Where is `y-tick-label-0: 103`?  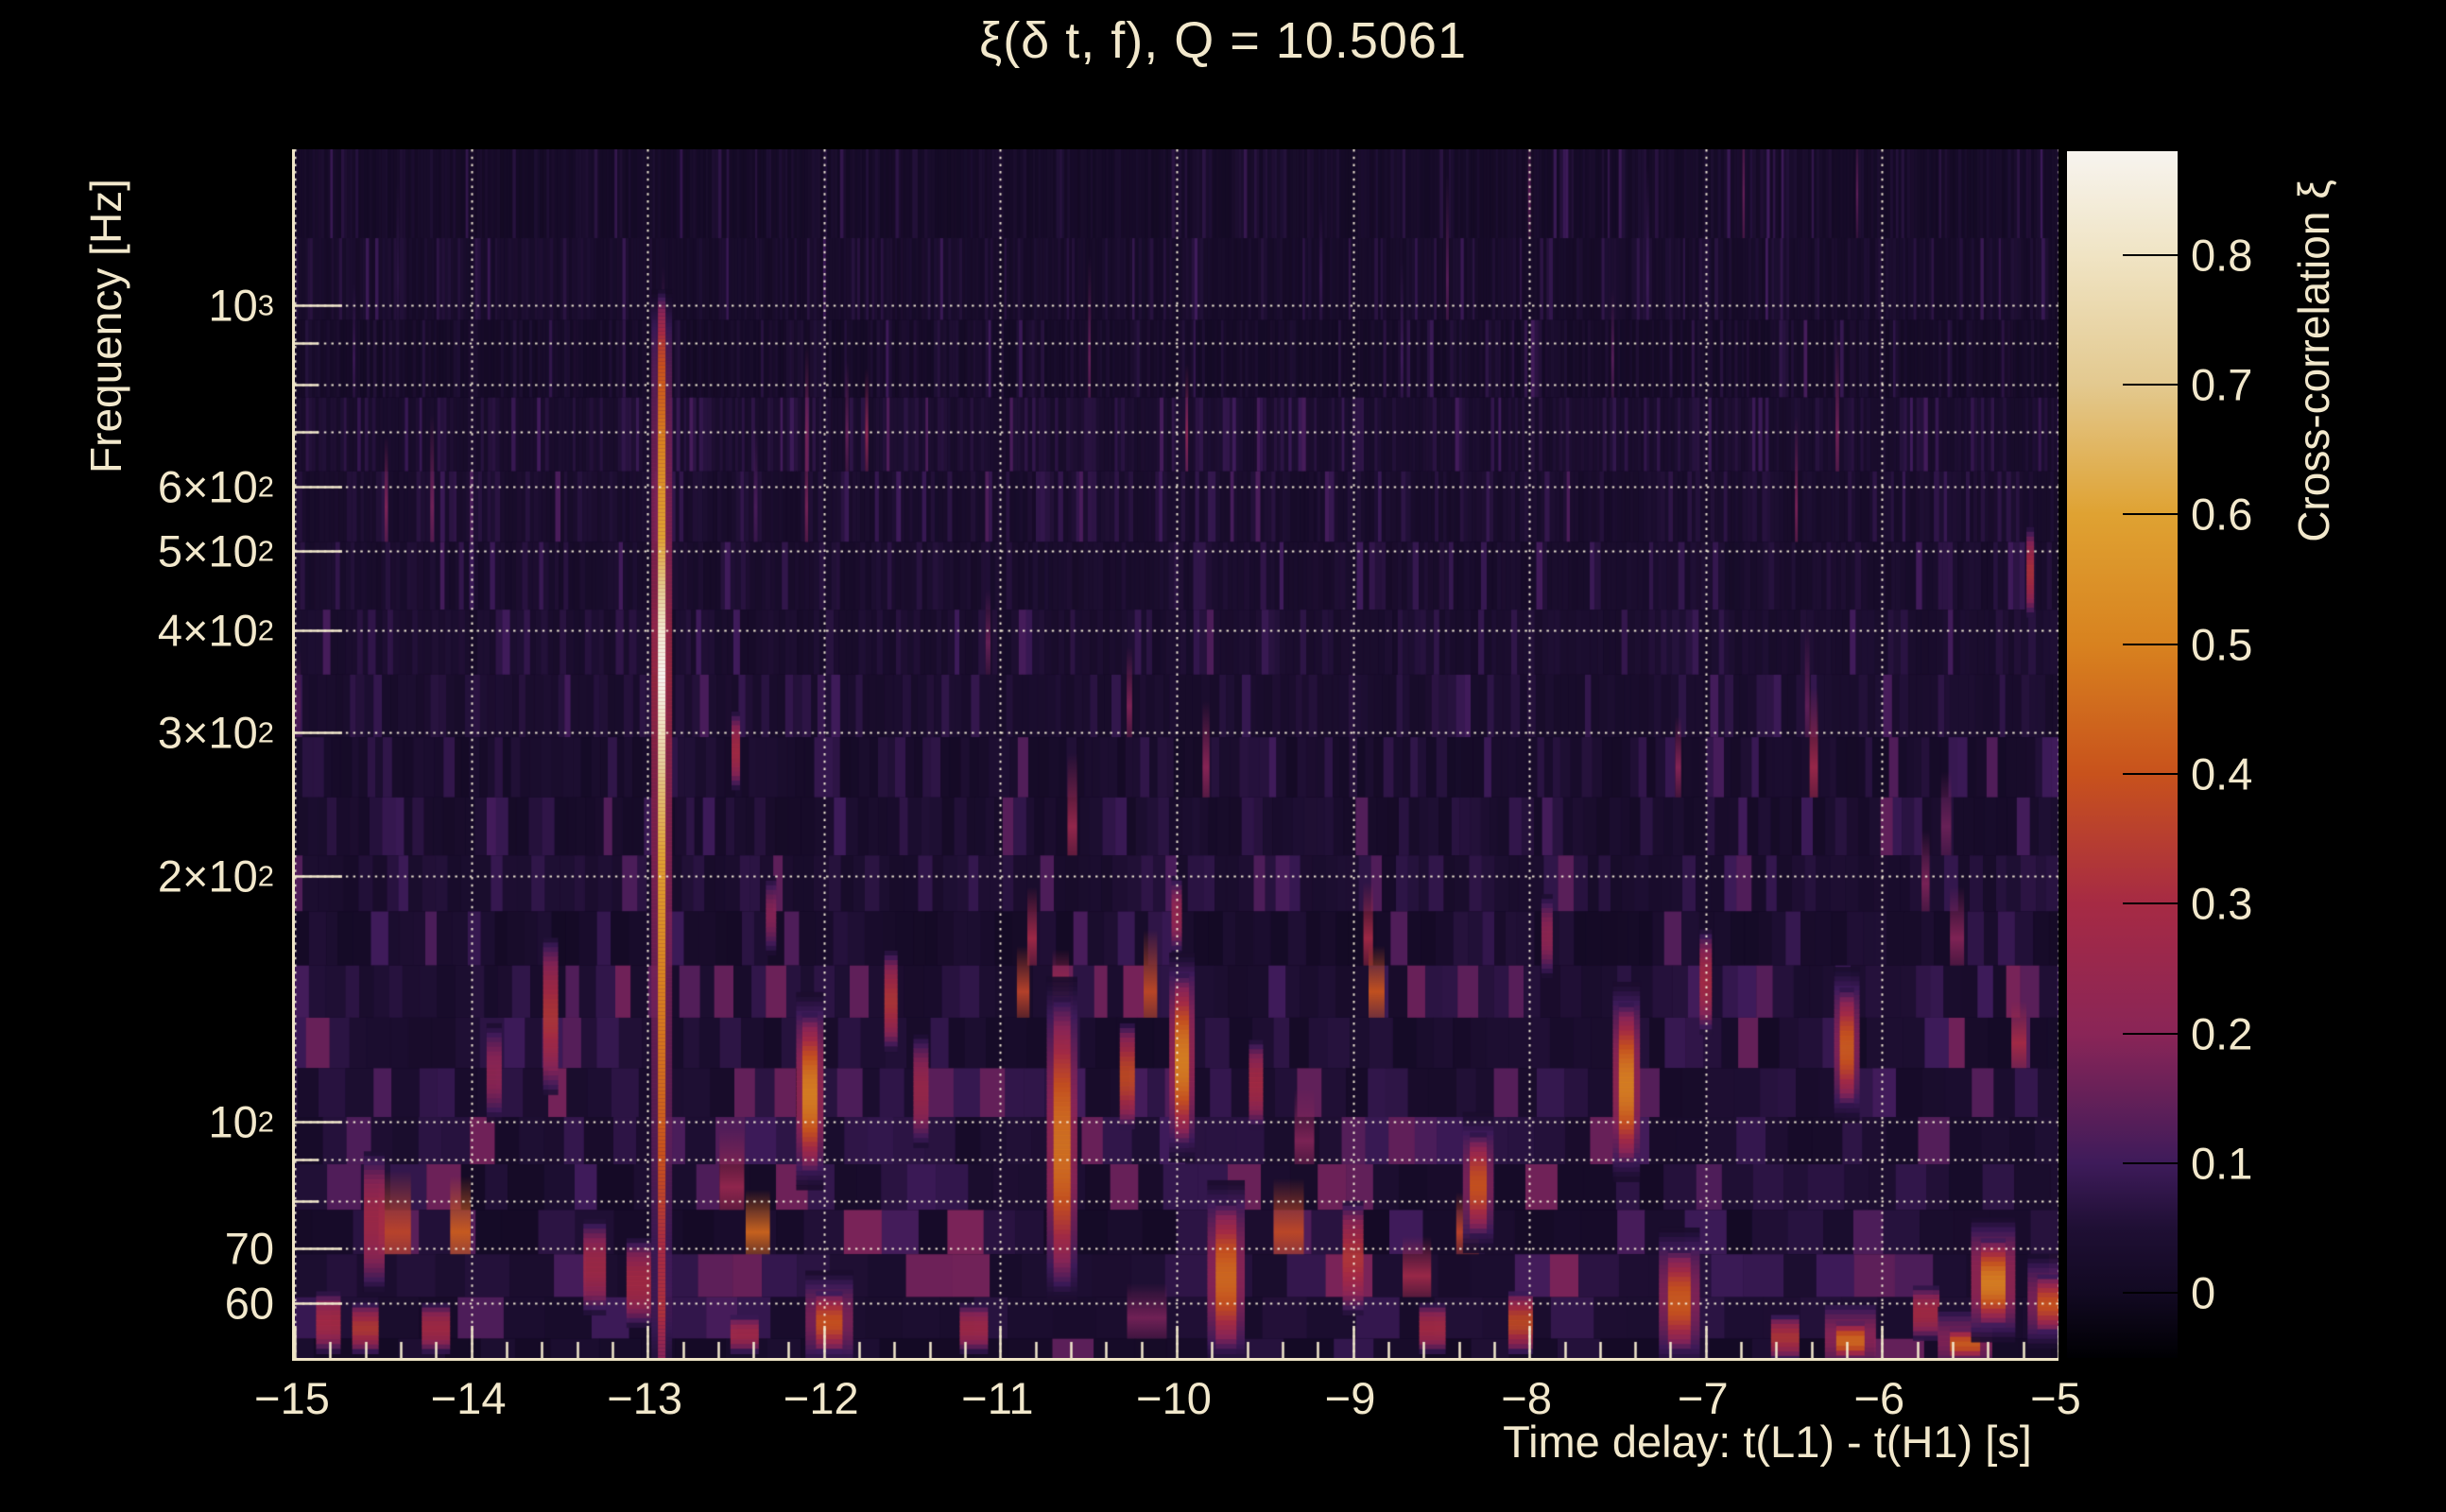
y-tick-label-0: 103 is located at coordinates (241, 305).